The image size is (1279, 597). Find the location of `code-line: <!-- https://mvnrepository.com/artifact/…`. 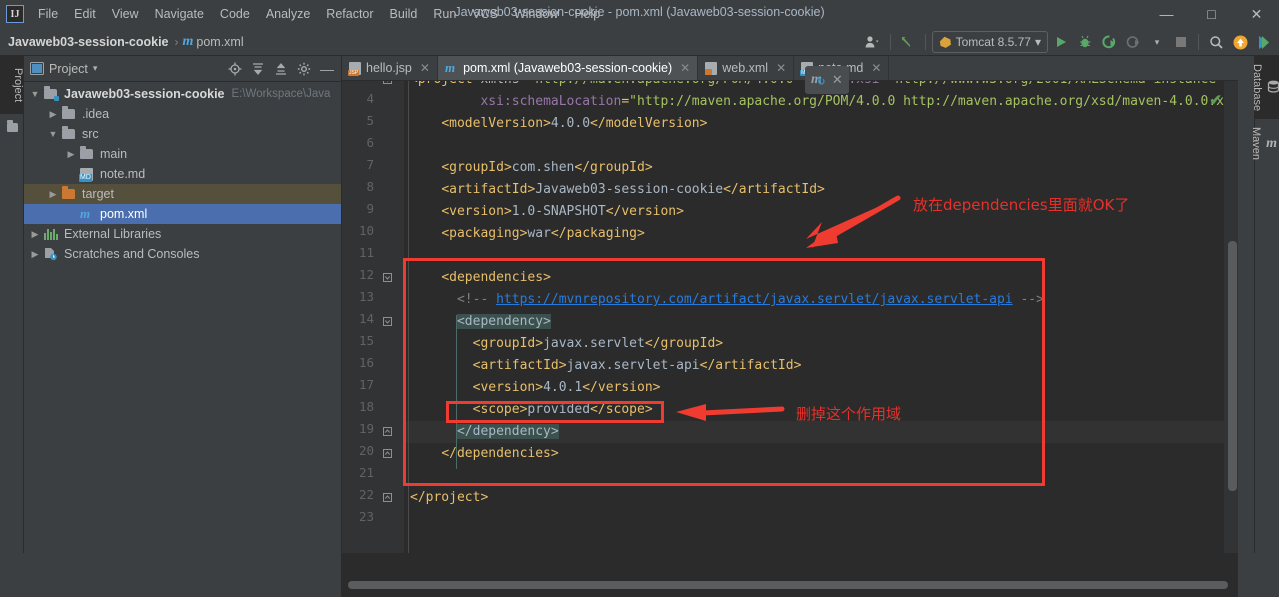

code-line: <!-- https://mvnrepository.com/artifact/… is located at coordinates (821, 300).